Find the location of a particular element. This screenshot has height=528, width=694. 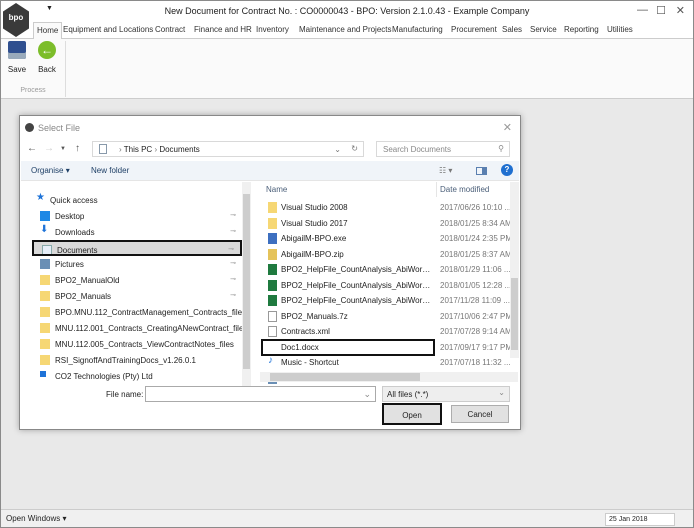

nav-item-bpo2-manualold: BPO2_ManualOld ⊸ is located at coordinates (137, 280).